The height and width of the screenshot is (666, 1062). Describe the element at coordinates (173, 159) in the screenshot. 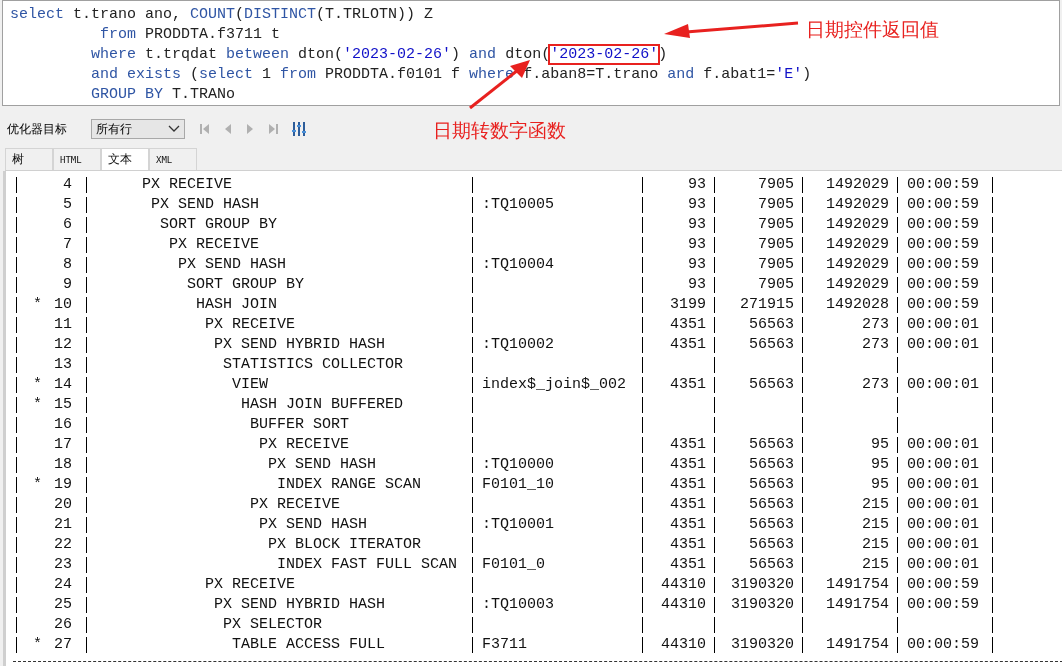

I see `result-tab: XML` at that location.